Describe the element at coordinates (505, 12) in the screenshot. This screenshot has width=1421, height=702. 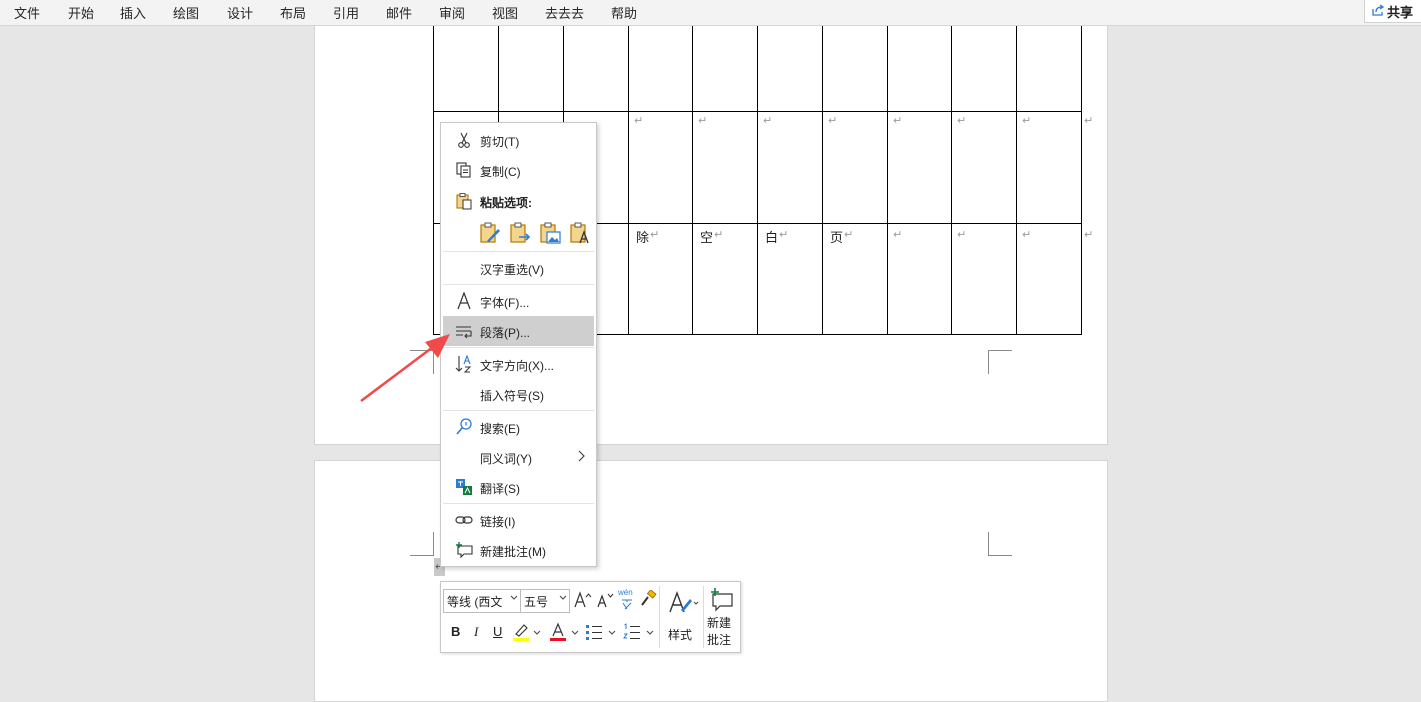
I see `tab-view: 视图` at that location.